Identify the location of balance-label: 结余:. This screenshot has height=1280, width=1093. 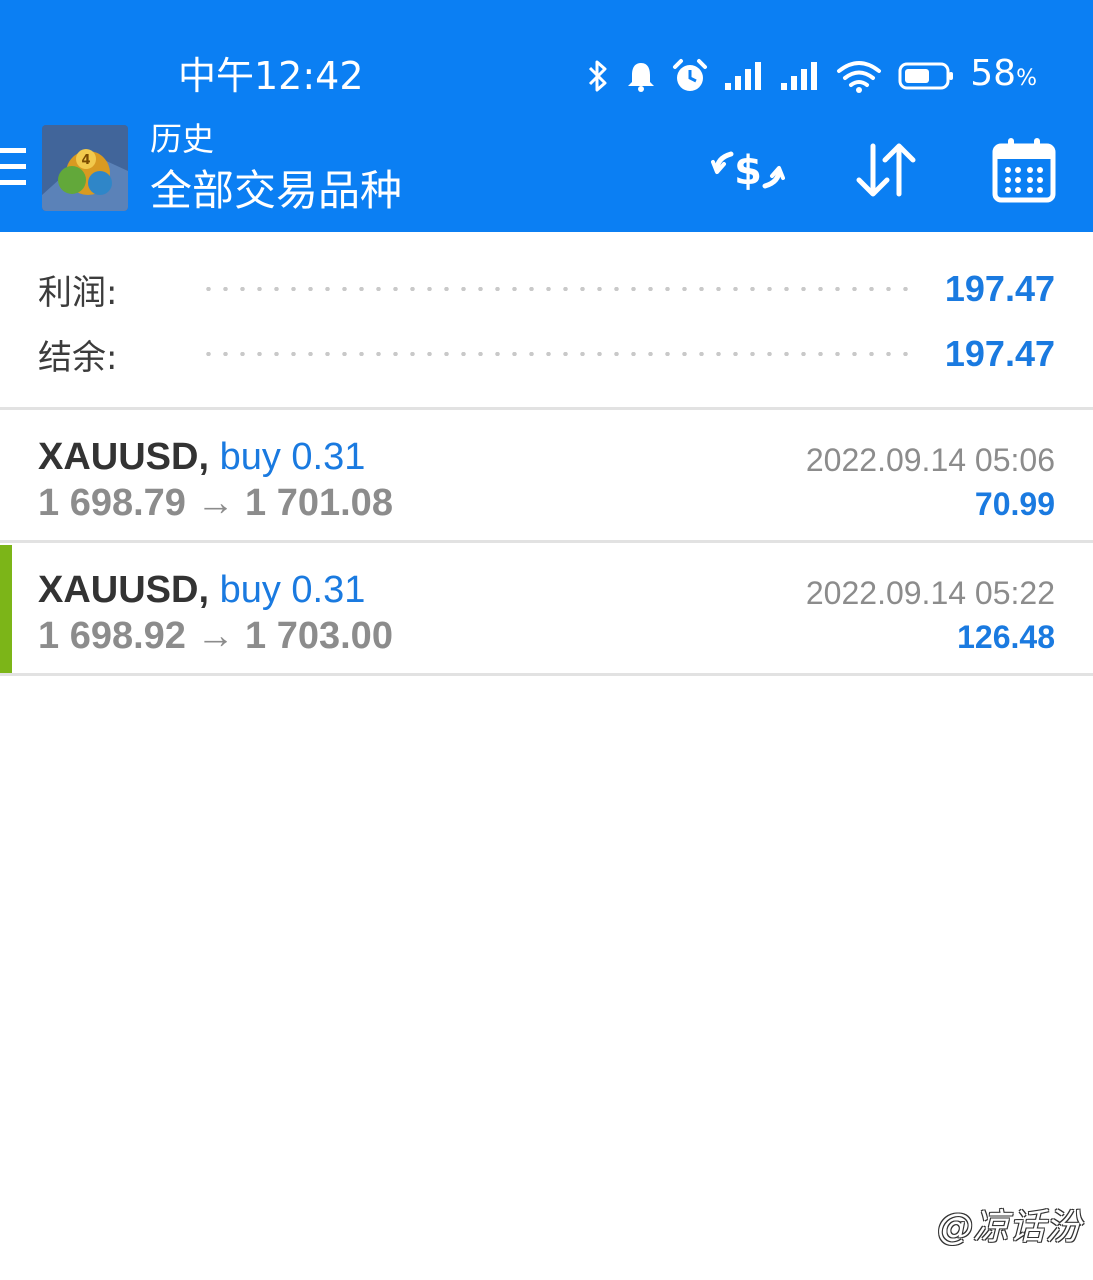
(78, 357).